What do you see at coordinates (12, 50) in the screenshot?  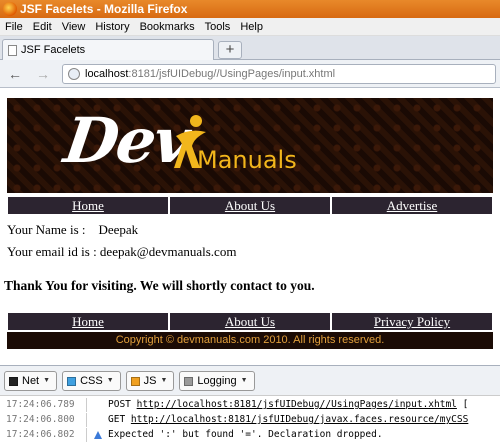 I see `page-icon` at bounding box center [12, 50].